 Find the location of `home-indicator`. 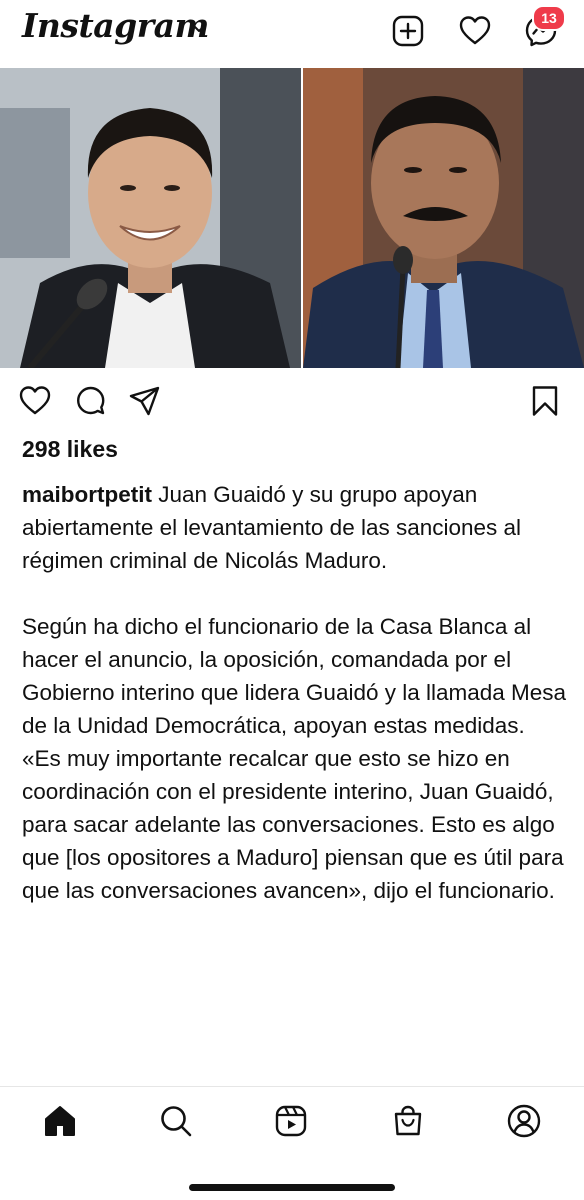

home-indicator is located at coordinates (292, 1187).